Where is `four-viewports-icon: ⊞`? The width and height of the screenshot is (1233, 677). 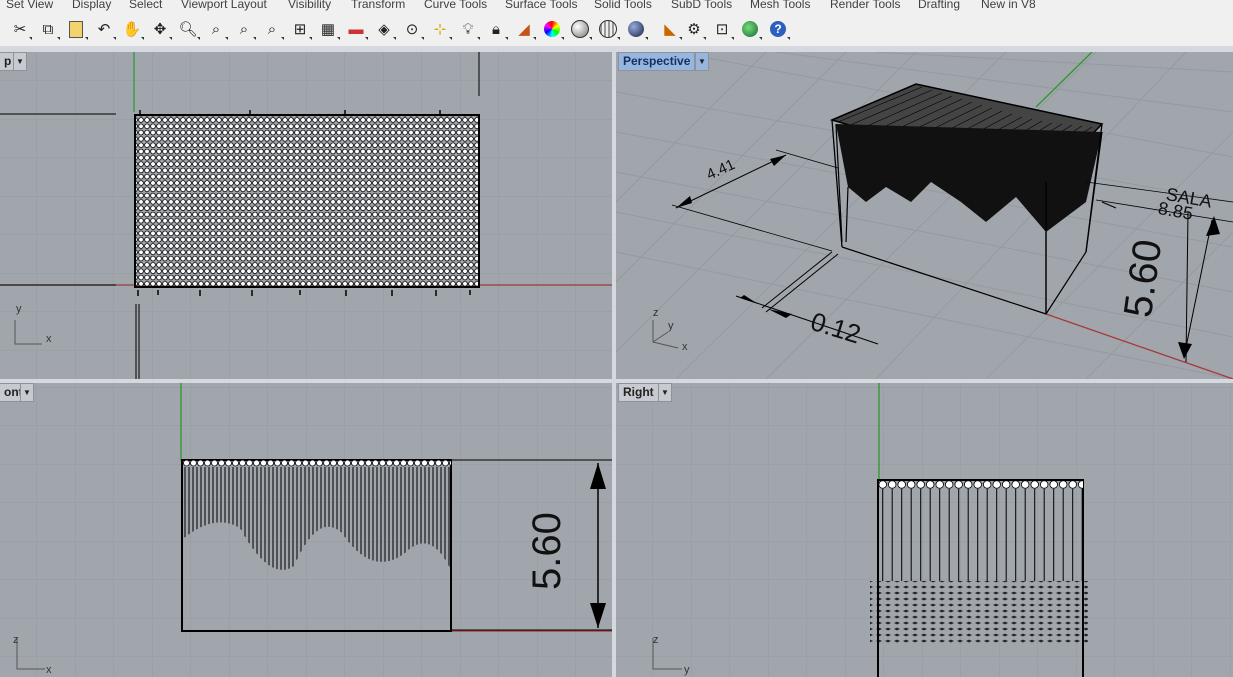
four-viewports-icon: ⊞ is located at coordinates (300, 29).